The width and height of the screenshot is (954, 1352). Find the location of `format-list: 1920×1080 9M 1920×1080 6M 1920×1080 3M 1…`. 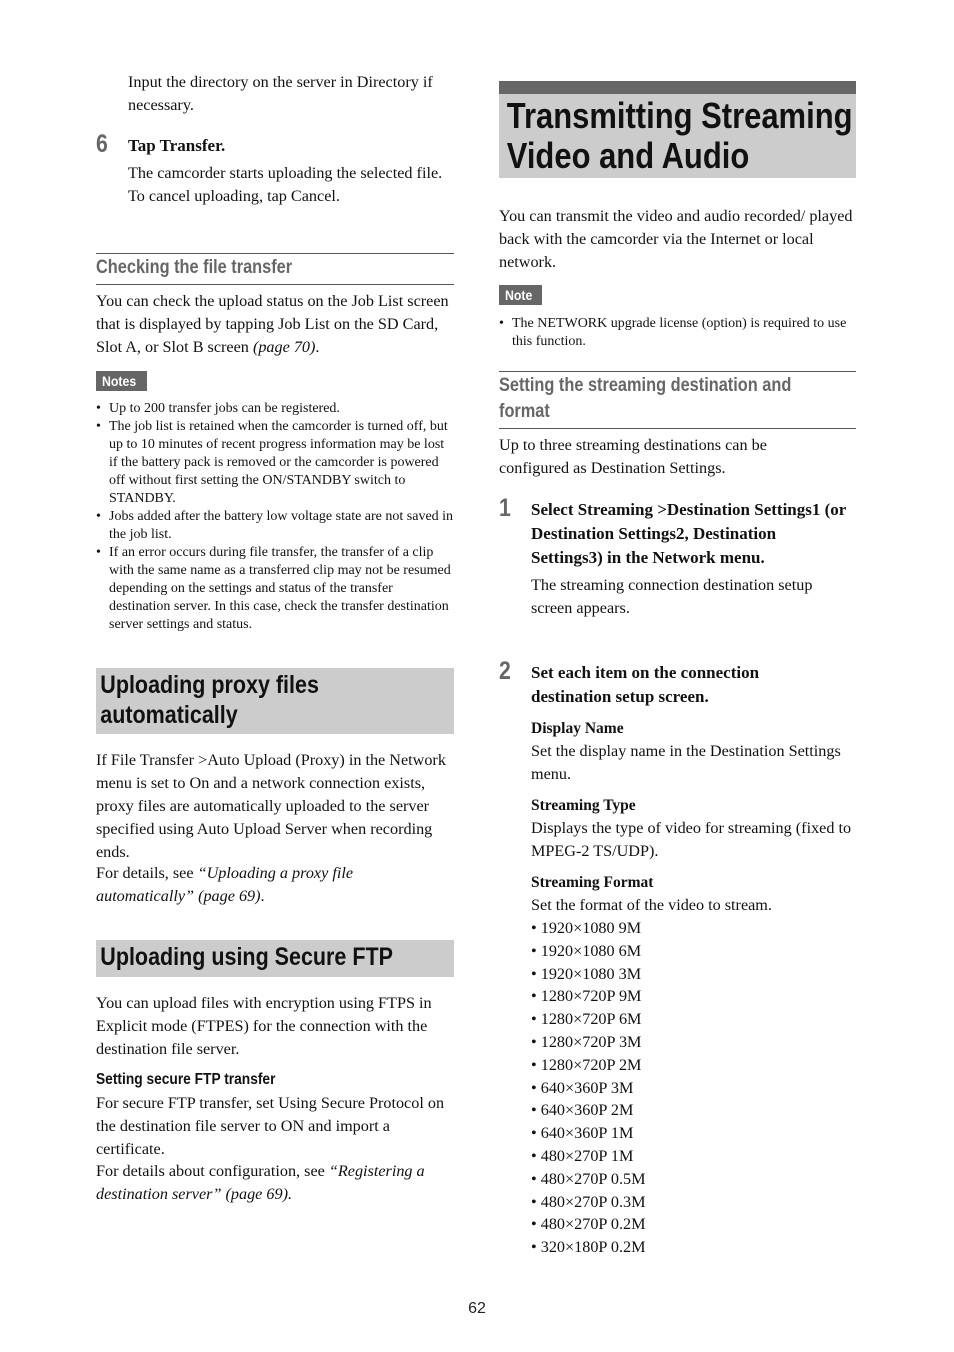

format-list: 1920×1080 9M 1920×1080 6M 1920×1080 3M 1… is located at coordinates (693, 1088).